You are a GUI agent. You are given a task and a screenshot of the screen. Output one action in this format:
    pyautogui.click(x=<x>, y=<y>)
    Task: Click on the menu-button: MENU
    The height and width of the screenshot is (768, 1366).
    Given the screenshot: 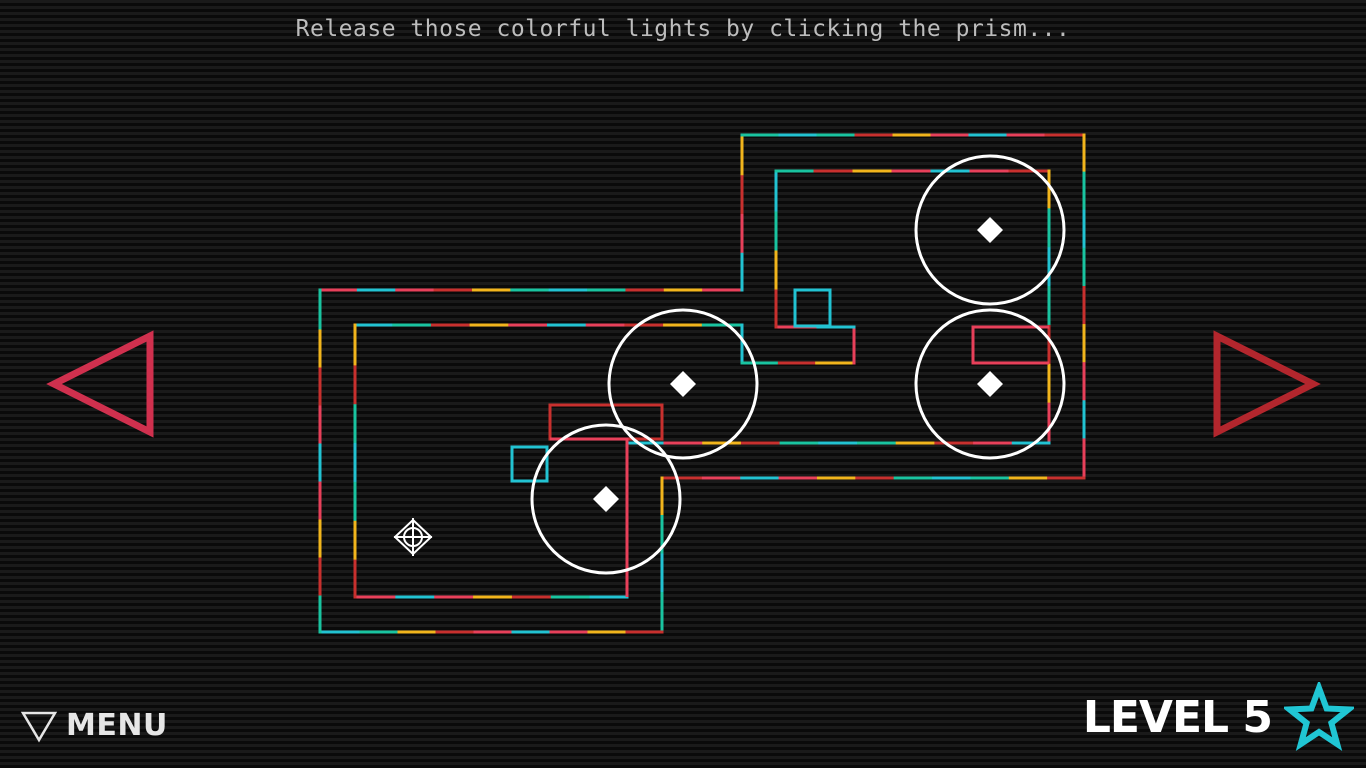 What is the action you would take?
    pyautogui.click(x=94, y=725)
    